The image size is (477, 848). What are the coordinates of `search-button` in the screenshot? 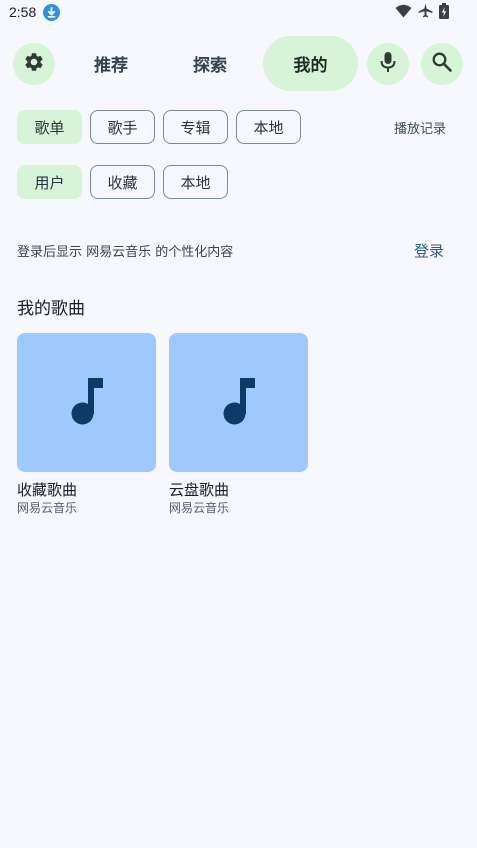 It's located at (442, 64).